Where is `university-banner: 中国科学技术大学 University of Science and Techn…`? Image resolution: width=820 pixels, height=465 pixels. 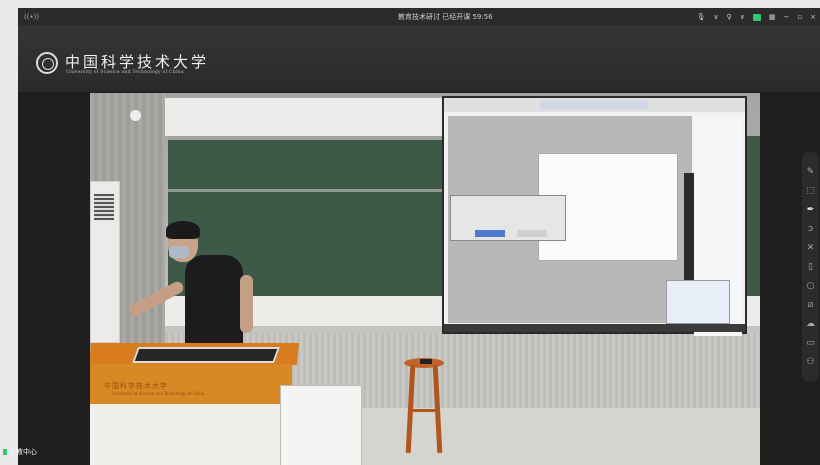 university-banner: 中国科学技术大学 University of Science and Techn… is located at coordinates (419, 59).